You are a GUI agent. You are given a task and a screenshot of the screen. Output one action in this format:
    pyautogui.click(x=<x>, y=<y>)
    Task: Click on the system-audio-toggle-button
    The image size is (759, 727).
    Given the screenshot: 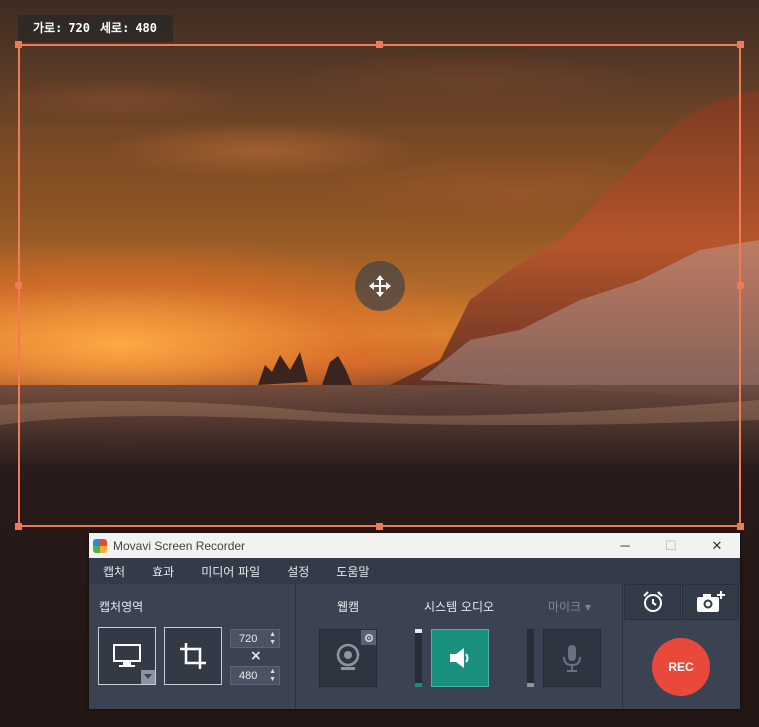 What is the action you would take?
    pyautogui.click(x=460, y=658)
    